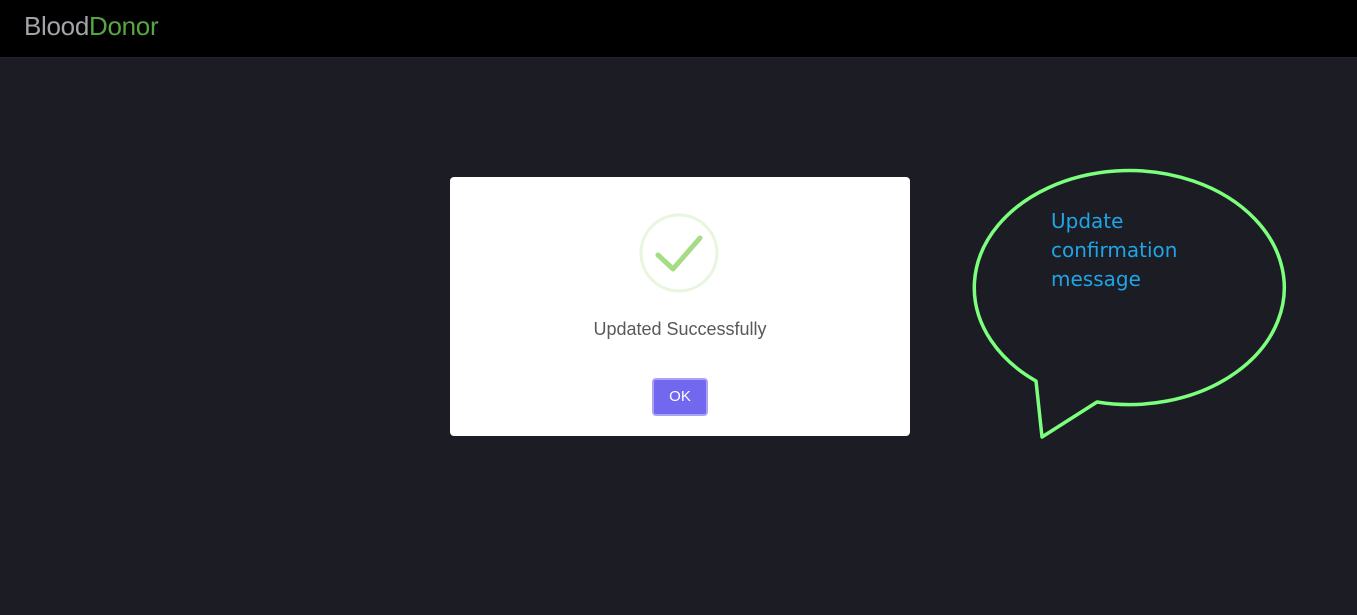  Describe the element at coordinates (678, 29) in the screenshot. I see `top-navbar: BloodDonor` at that location.